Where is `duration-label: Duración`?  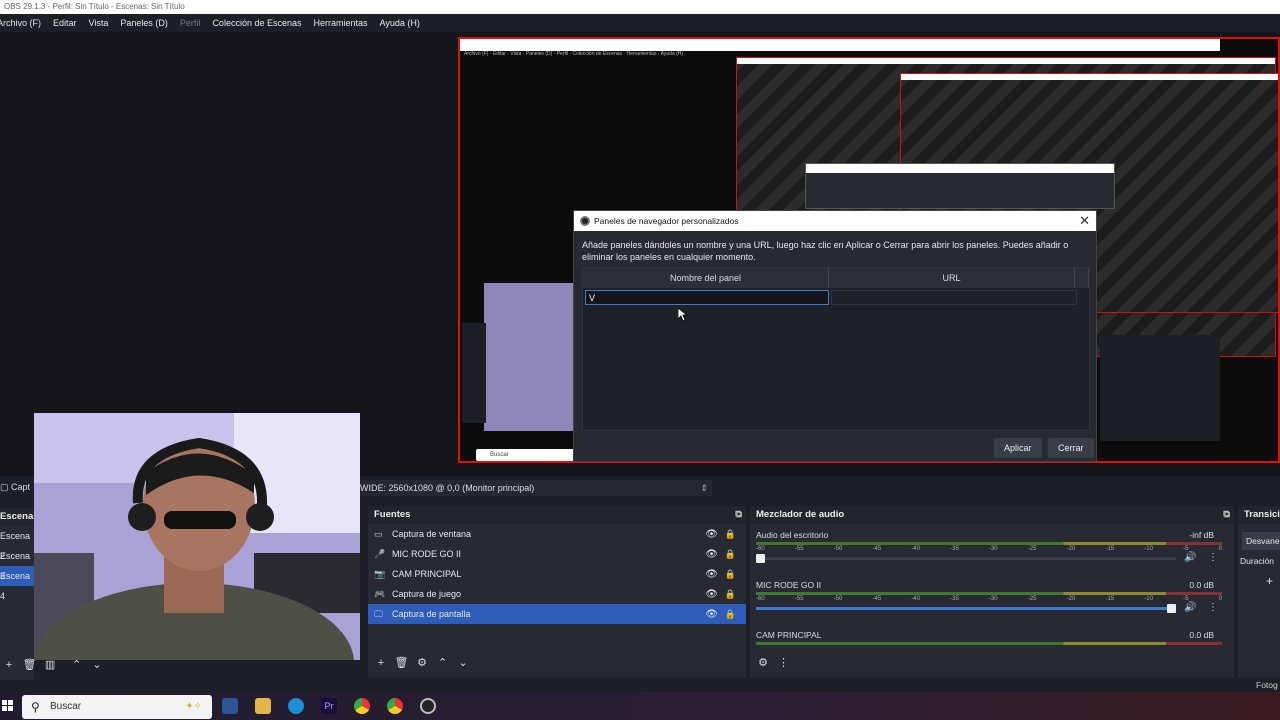 duration-label: Duración is located at coordinates (1257, 561).